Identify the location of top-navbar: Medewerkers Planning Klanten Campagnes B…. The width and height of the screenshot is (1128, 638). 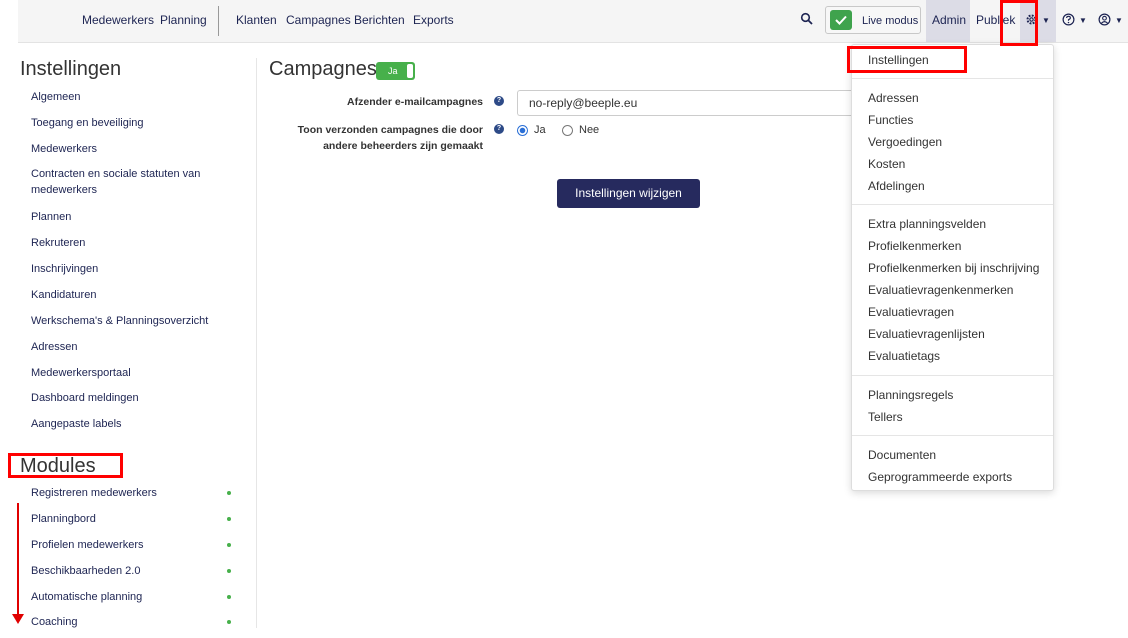
(573, 21).